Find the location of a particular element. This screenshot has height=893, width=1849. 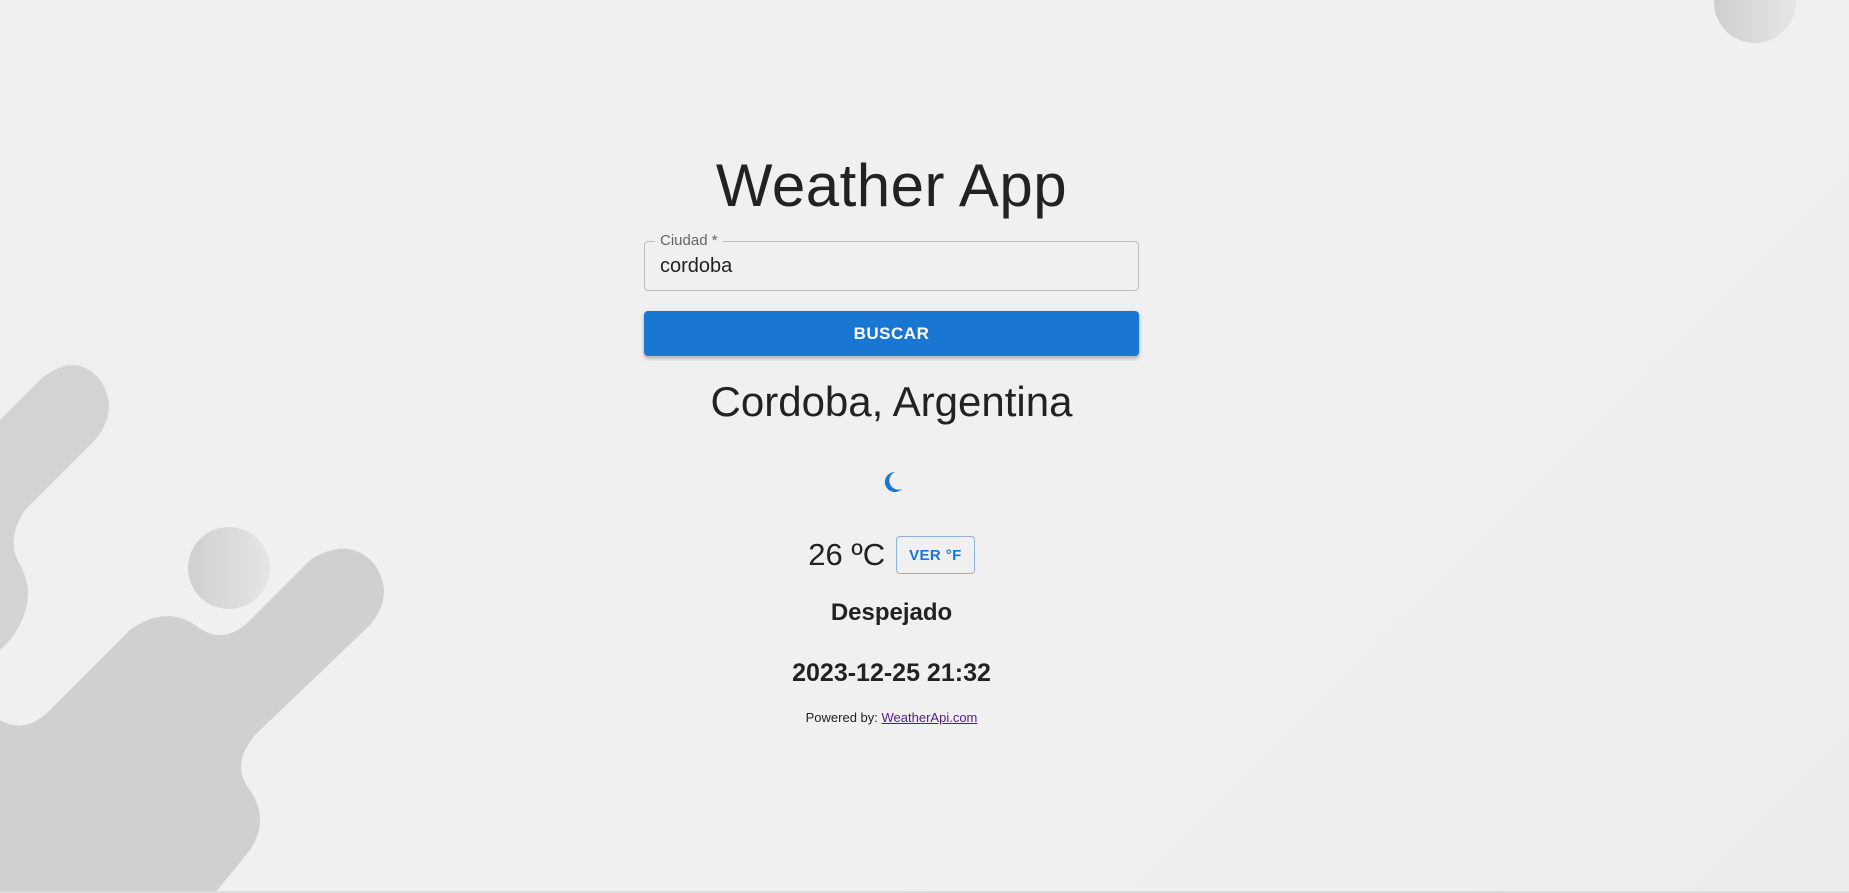

search-button: BUSCAR is located at coordinates (891, 333).